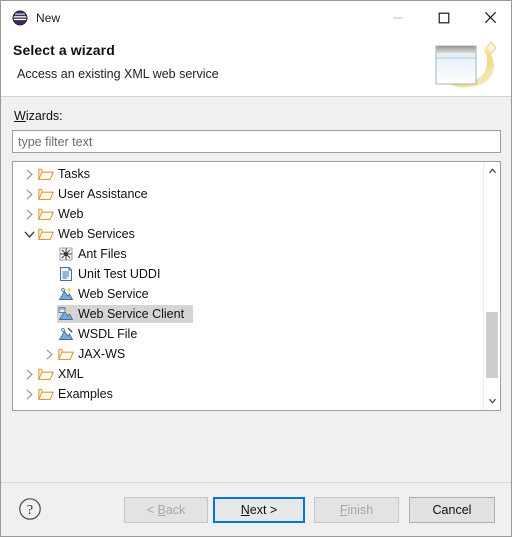 The height and width of the screenshot is (537, 512). I want to click on next-button: Next >, so click(259, 510).